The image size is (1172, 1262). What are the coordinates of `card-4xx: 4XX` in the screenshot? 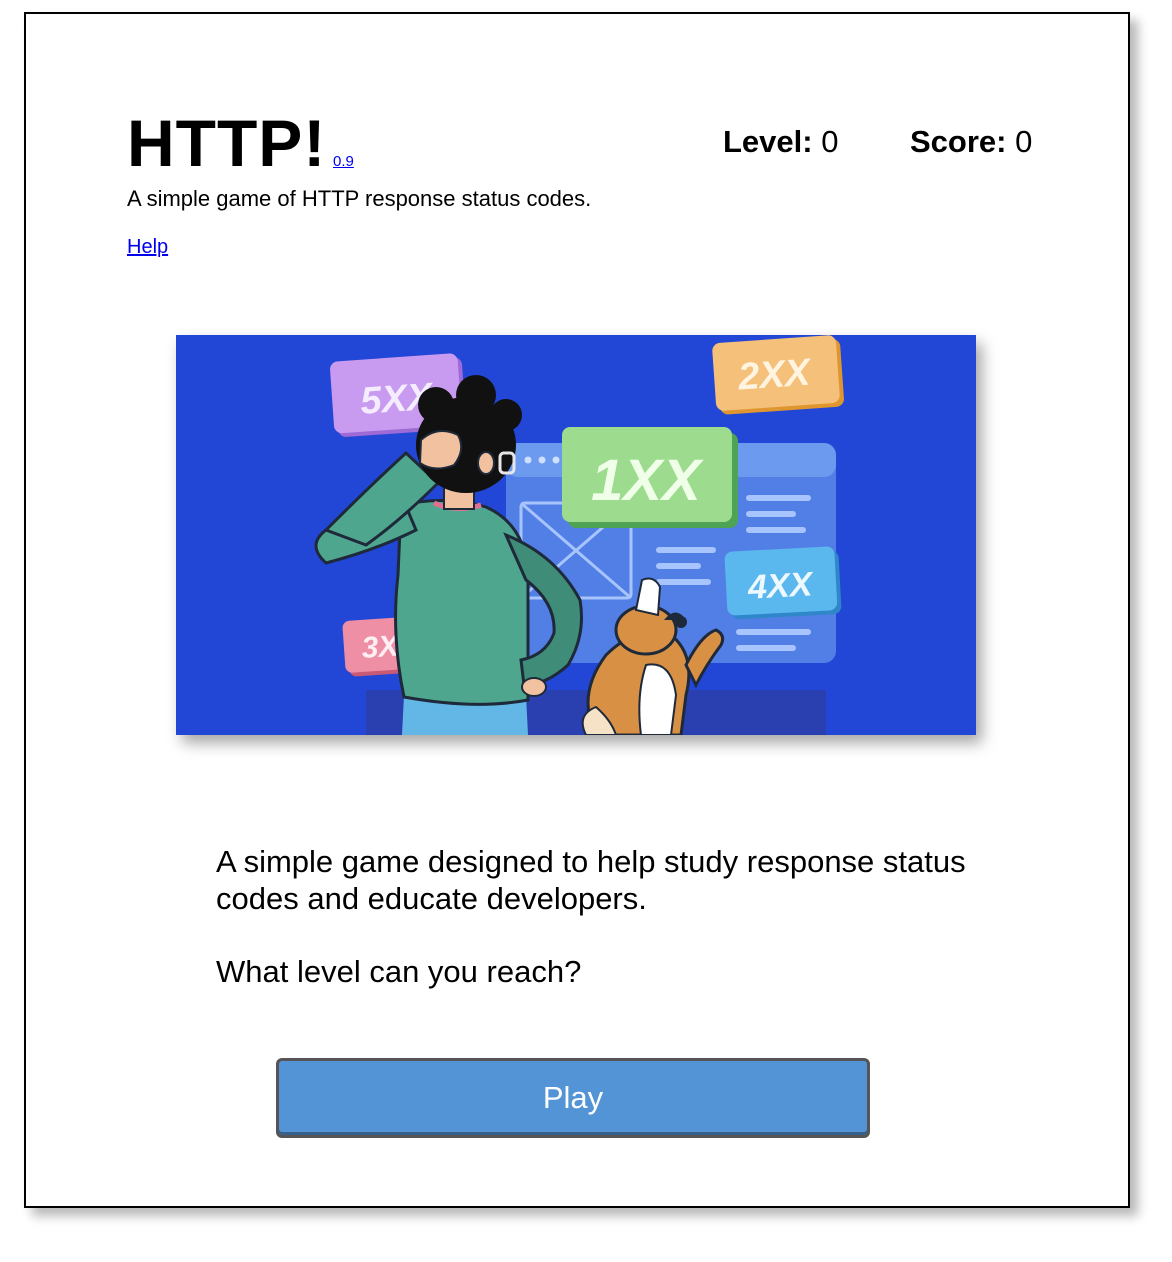 It's located at (783, 583).